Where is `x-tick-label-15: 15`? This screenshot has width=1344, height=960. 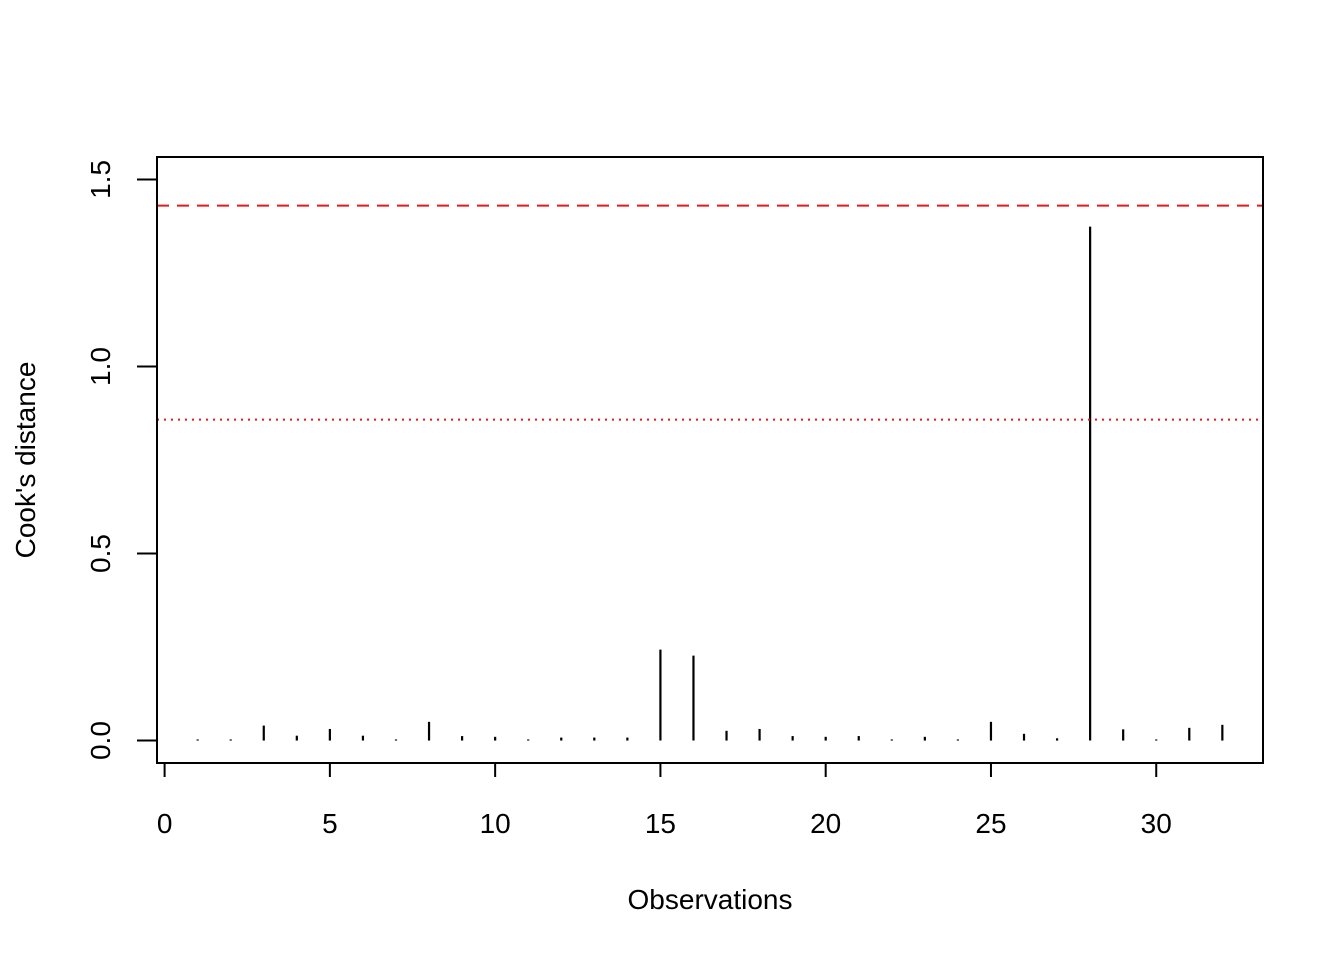 x-tick-label-15: 15 is located at coordinates (660, 823).